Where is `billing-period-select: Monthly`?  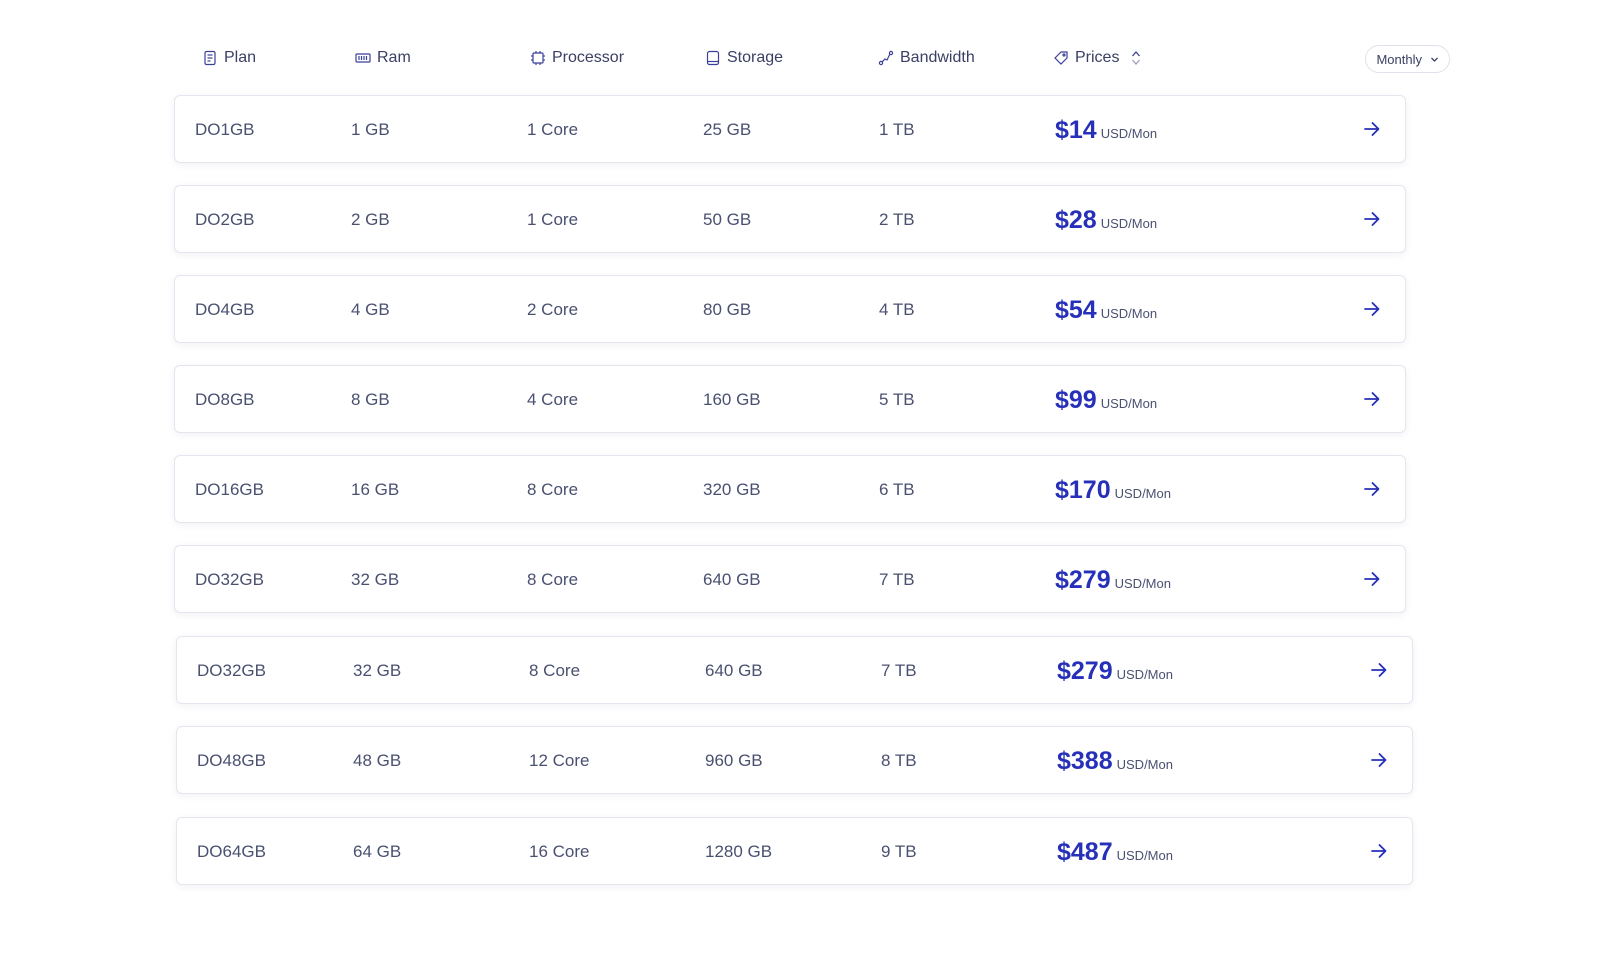
billing-period-select: Monthly is located at coordinates (1407, 59).